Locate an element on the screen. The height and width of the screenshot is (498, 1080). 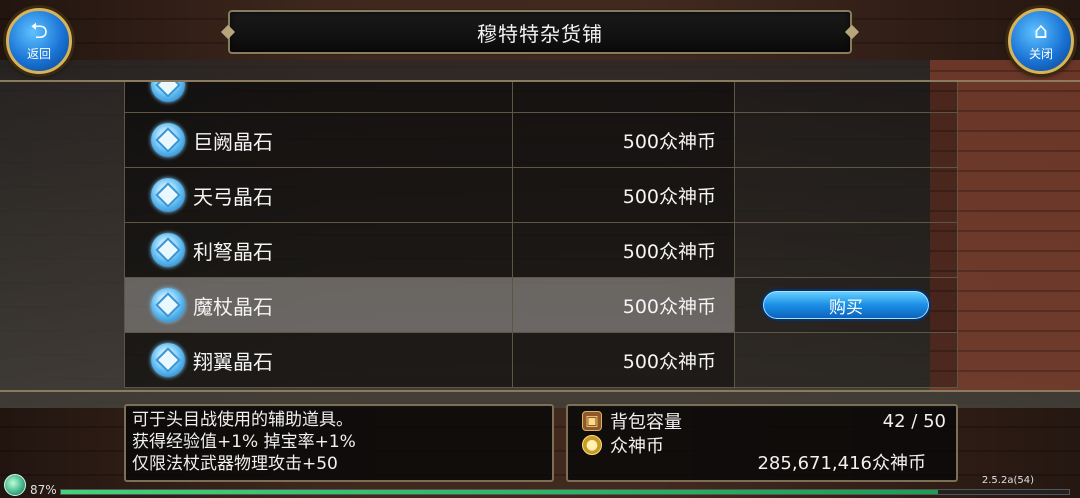
item-name: 利弩晶石 is located at coordinates (233, 251).